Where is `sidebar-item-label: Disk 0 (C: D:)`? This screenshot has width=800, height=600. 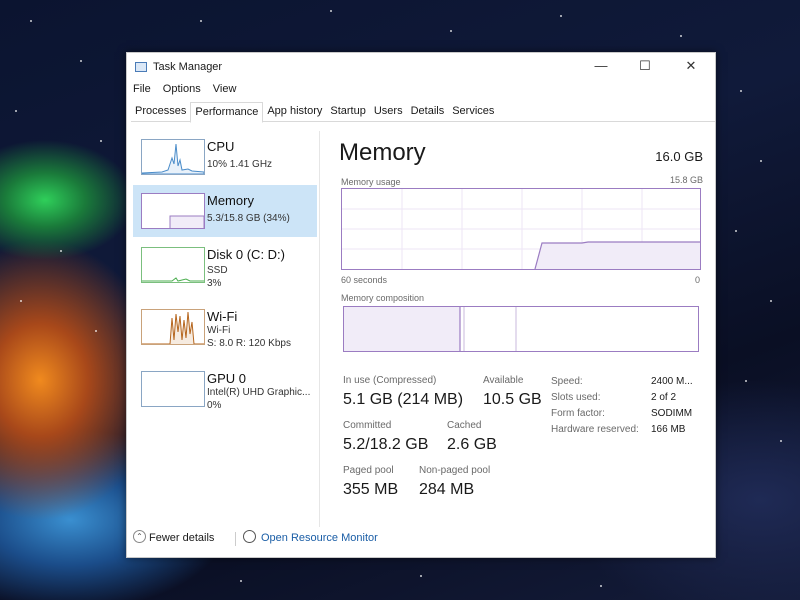 sidebar-item-label: Disk 0 (C: D:) is located at coordinates (246, 254).